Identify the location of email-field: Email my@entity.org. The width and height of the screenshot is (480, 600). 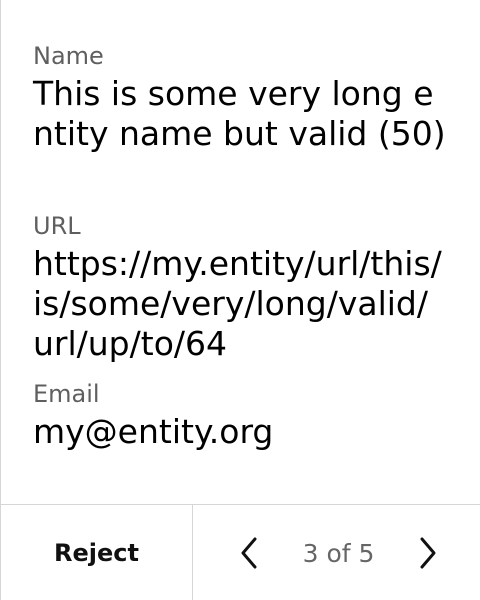
(240, 415).